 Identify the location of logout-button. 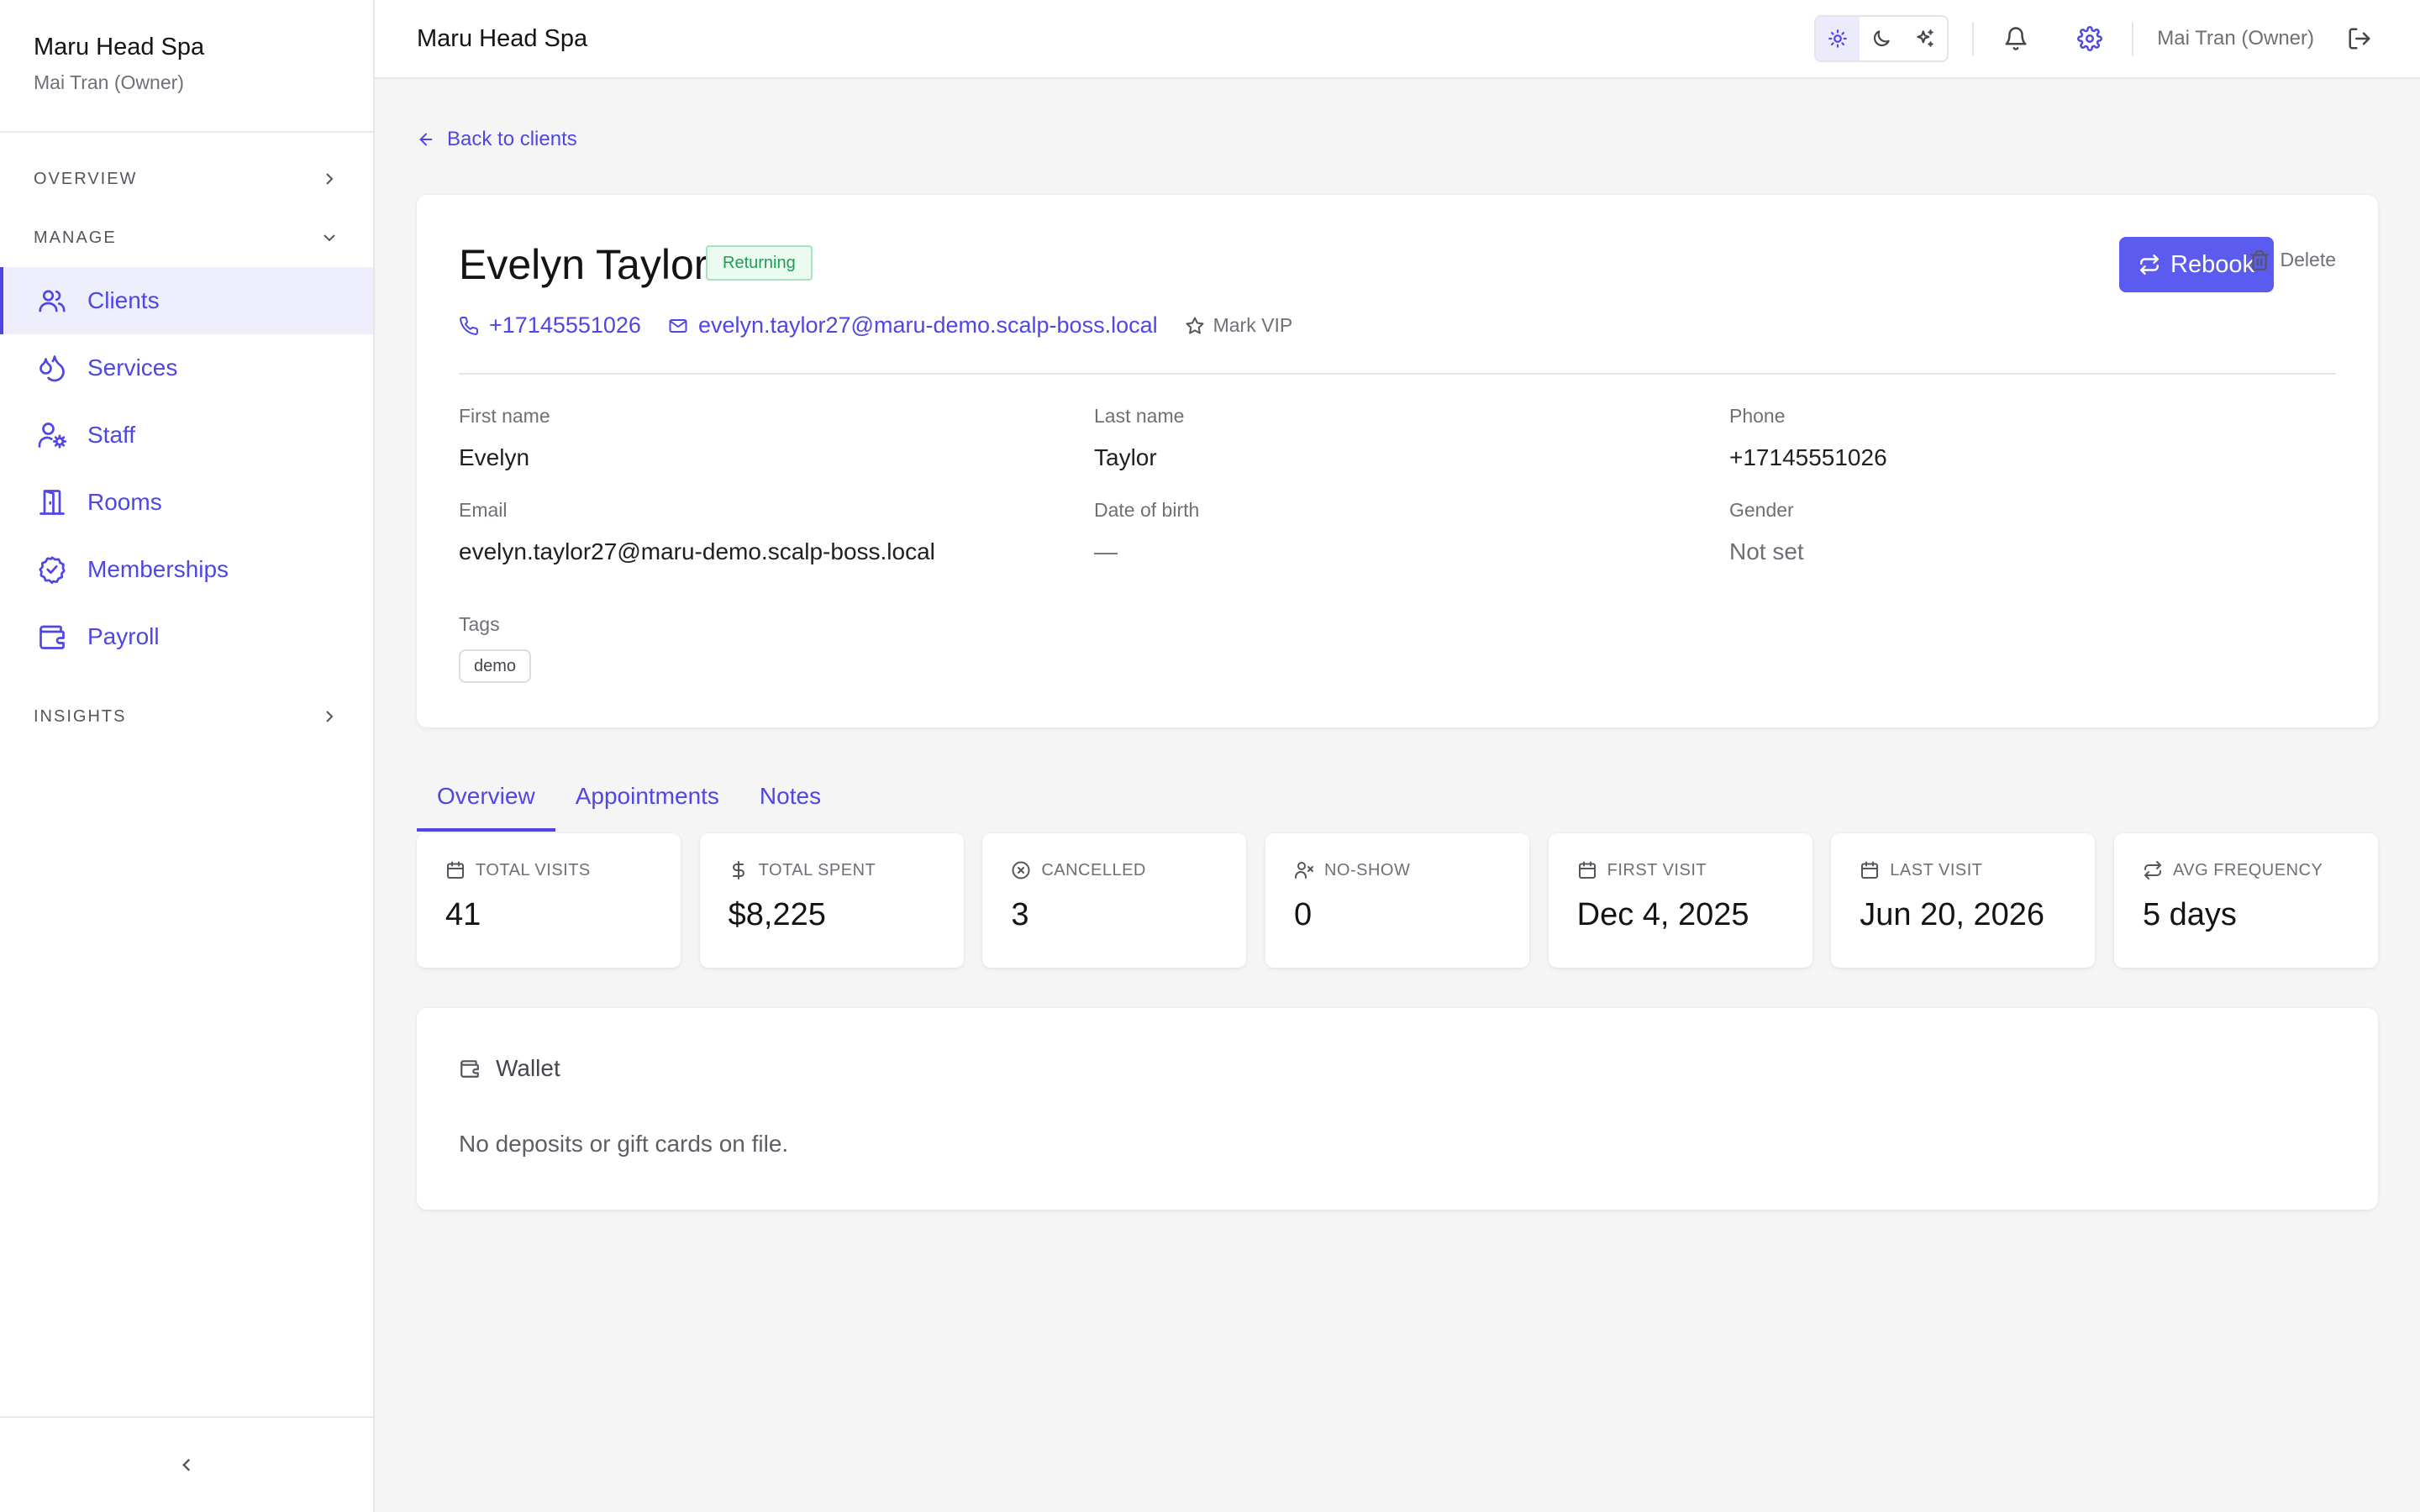
(2359, 38).